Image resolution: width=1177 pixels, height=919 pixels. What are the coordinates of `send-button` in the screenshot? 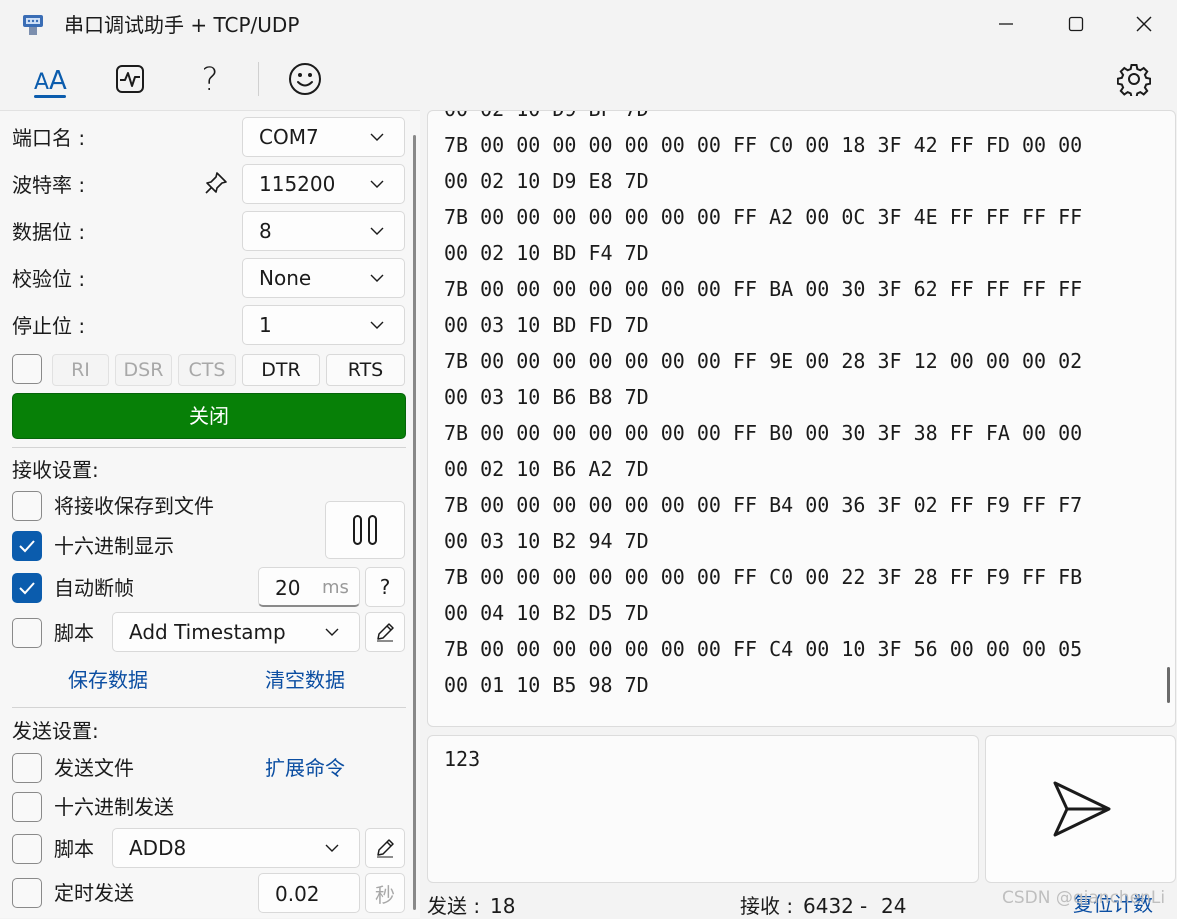 It's located at (1080, 809).